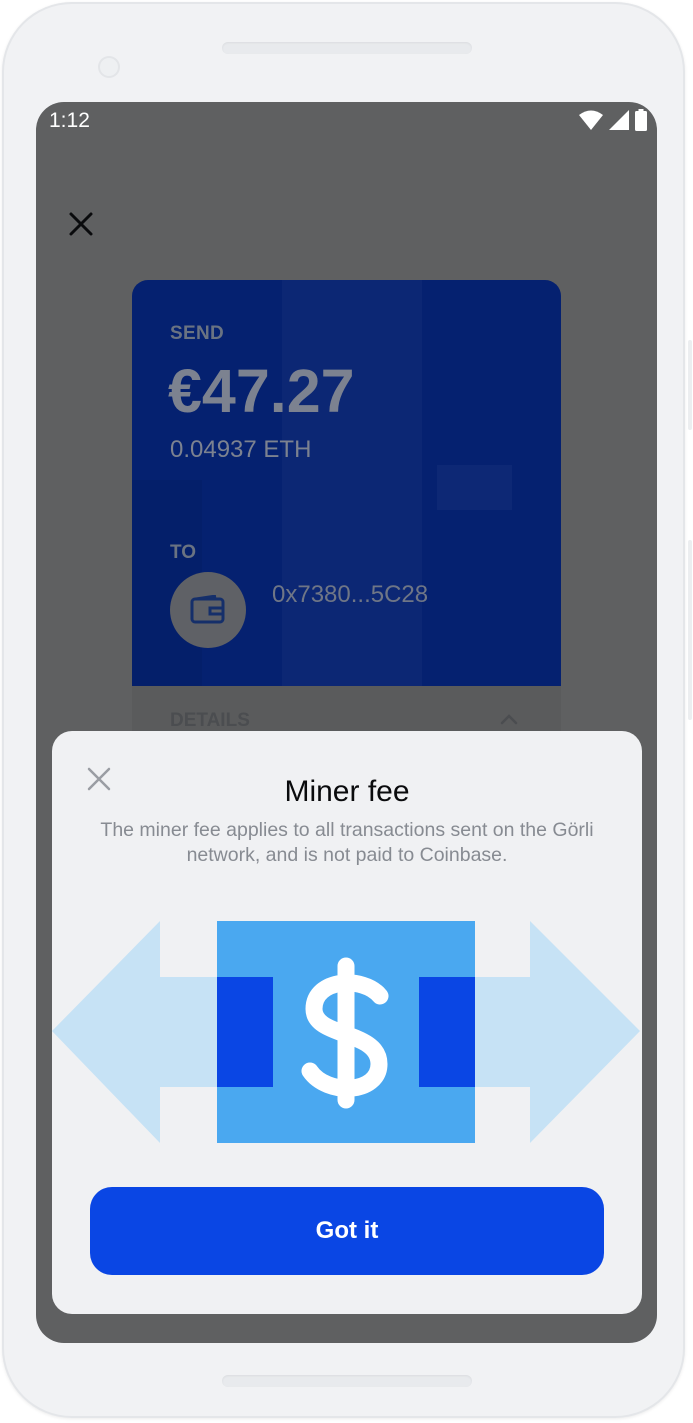 Image resolution: width=693 pixels, height=1423 pixels. I want to click on send-label: SEND, so click(197, 333).